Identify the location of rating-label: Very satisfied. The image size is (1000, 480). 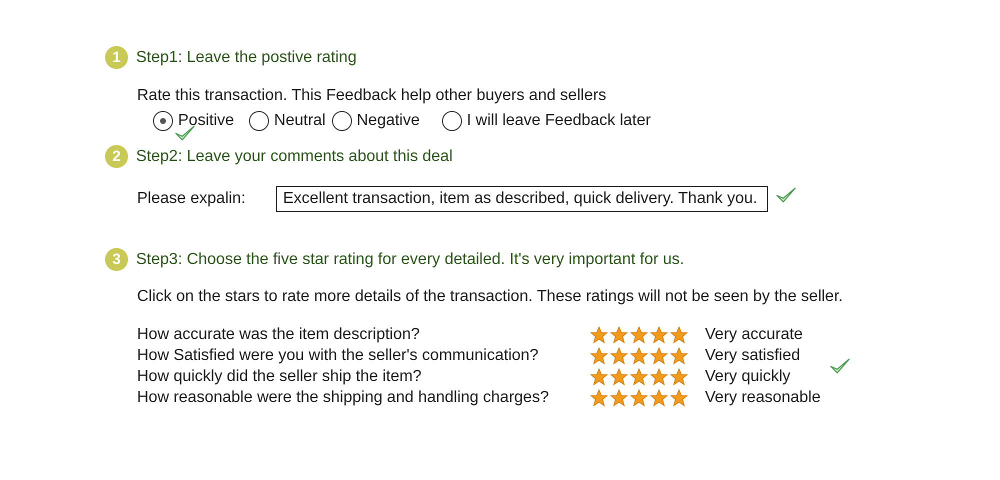
(753, 356).